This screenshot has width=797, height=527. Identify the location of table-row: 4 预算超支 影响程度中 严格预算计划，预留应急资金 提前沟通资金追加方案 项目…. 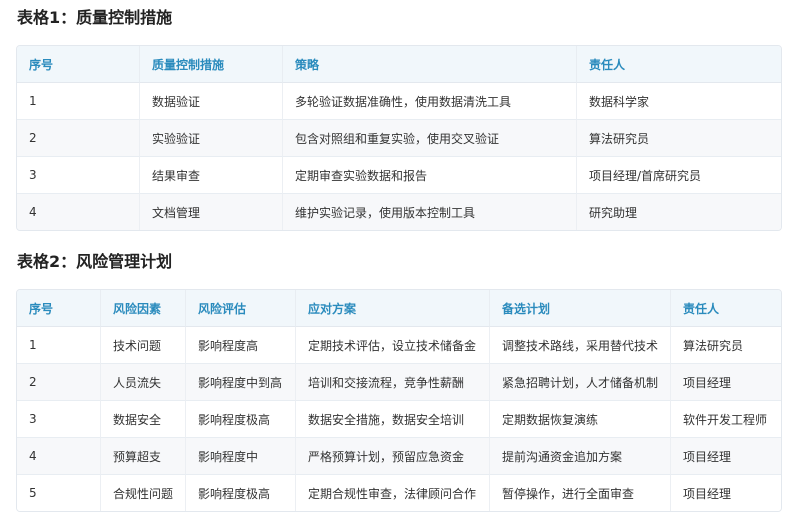
(399, 456).